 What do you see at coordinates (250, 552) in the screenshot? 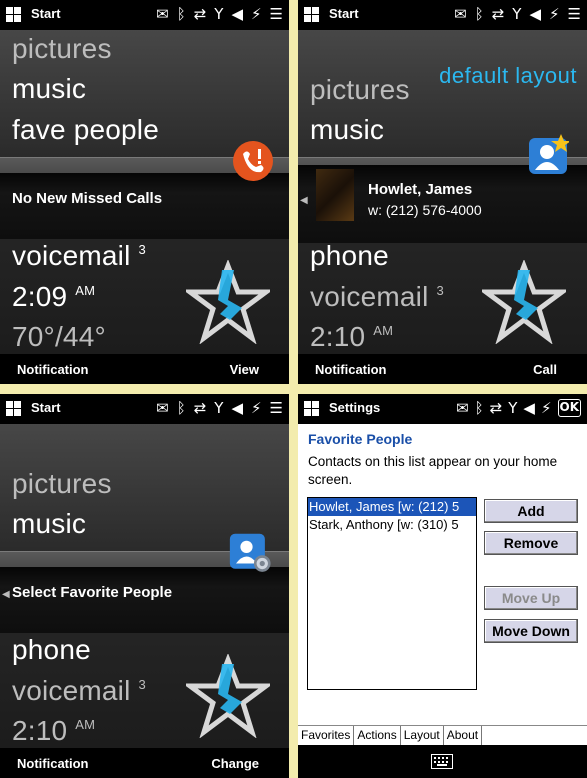
I see `contact-settings-icon` at bounding box center [250, 552].